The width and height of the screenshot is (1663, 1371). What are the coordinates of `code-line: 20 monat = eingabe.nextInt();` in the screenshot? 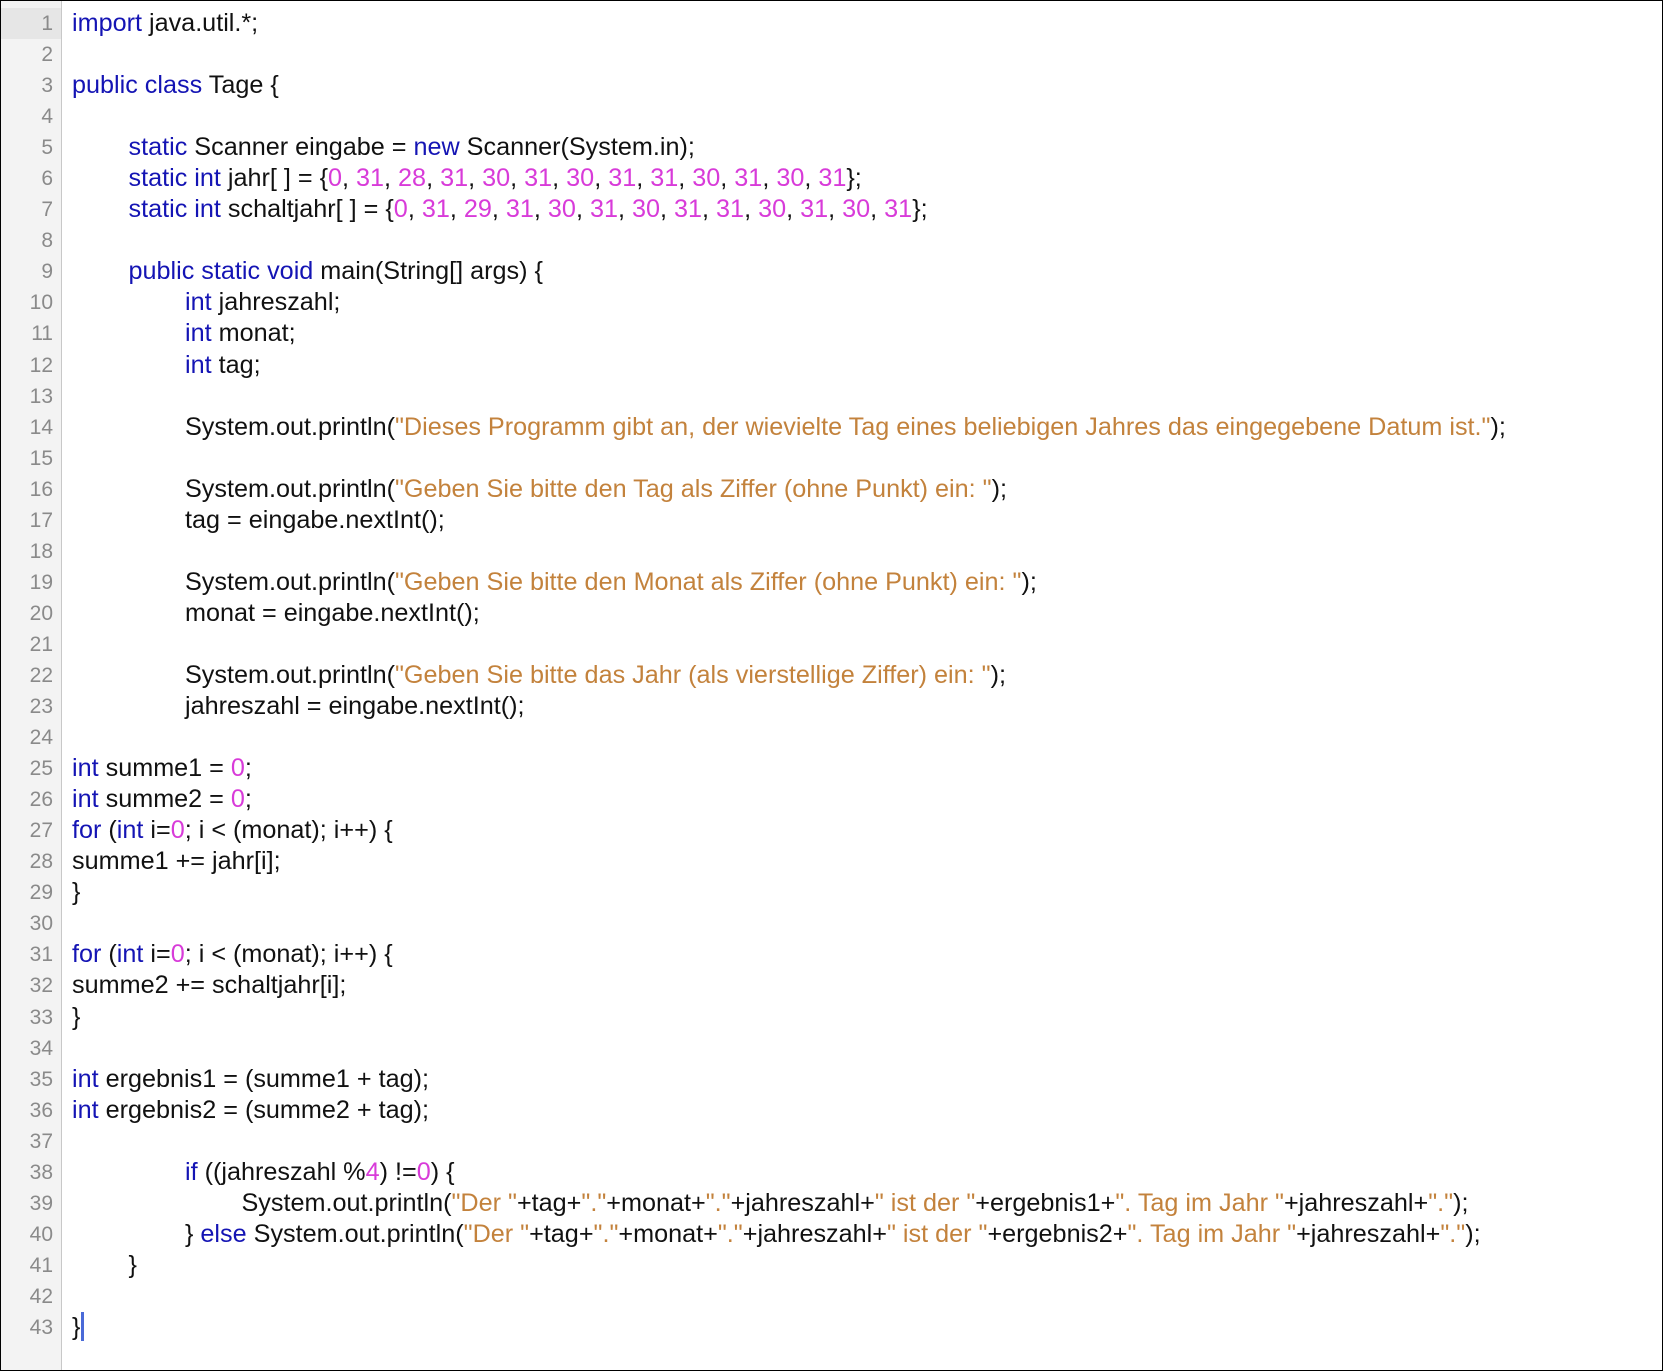 It's located at (831, 613).